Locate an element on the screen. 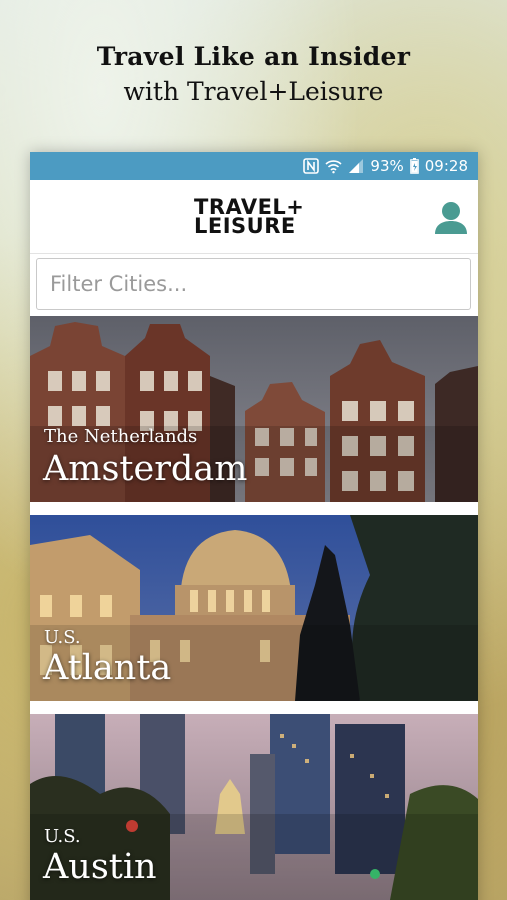  app-bar: TRAVEL+ LEISURE is located at coordinates (254, 217).